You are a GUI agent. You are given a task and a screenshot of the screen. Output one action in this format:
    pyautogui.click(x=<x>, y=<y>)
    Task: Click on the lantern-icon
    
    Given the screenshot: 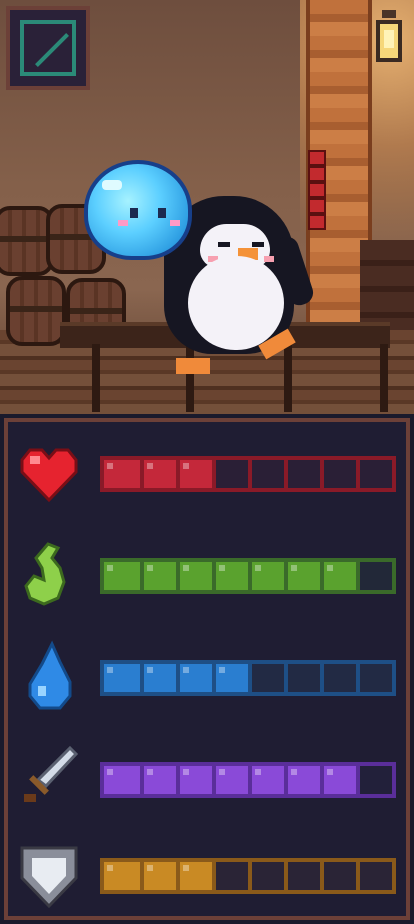 What is the action you would take?
    pyautogui.click(x=389, y=39)
    